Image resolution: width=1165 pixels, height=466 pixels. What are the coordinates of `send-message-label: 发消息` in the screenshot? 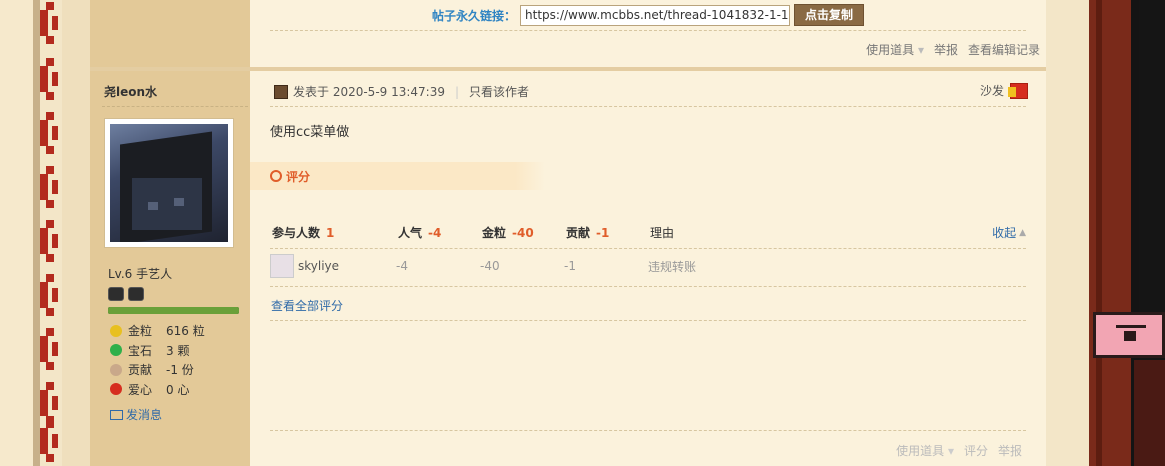 It's located at (144, 415).